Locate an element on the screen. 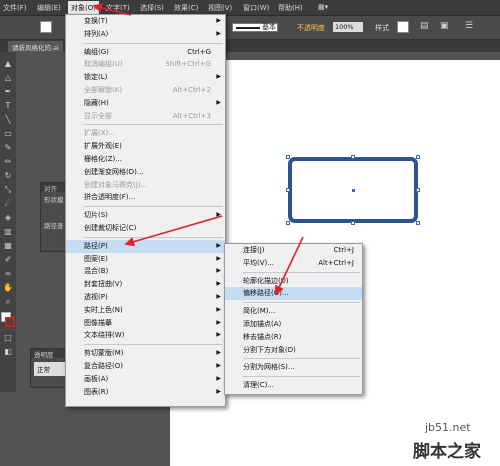  object_menu-item-label: 切片(S) is located at coordinates (96, 215).